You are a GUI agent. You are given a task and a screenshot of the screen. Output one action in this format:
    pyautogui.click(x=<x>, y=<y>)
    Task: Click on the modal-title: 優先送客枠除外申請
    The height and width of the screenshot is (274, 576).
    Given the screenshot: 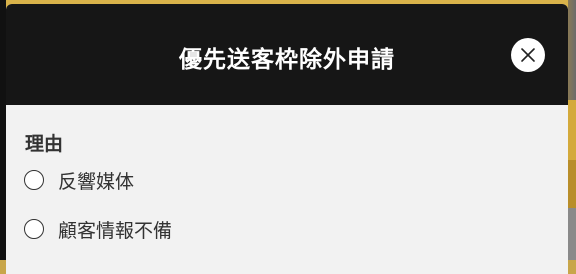 What is the action you would take?
    pyautogui.click(x=287, y=60)
    